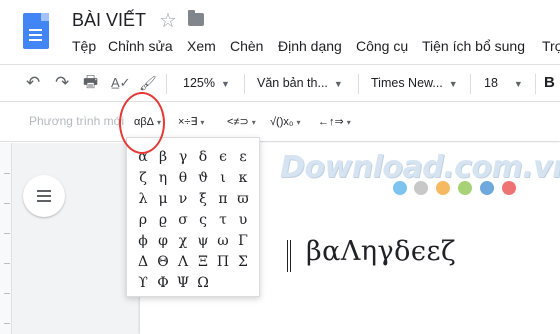 The height and width of the screenshot is (334, 560). I want to click on greek-letter-option: Σ, so click(243, 262).